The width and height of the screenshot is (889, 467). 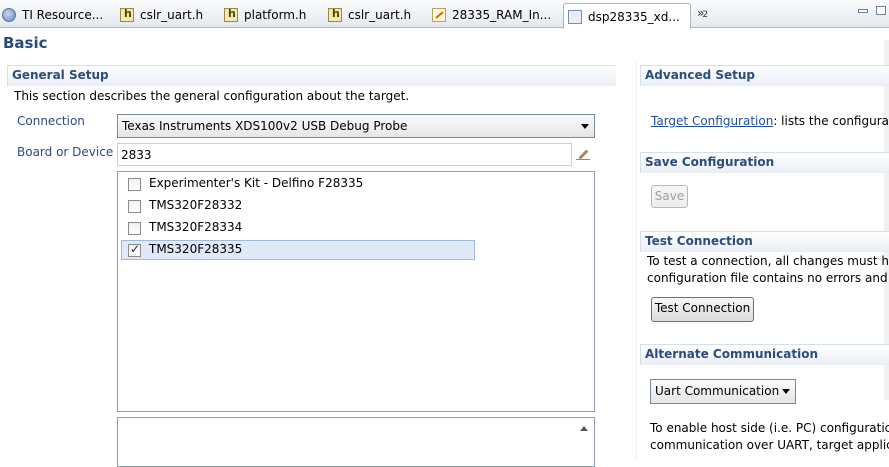 I want to click on tab-platform-h: platform.h, so click(x=272, y=14).